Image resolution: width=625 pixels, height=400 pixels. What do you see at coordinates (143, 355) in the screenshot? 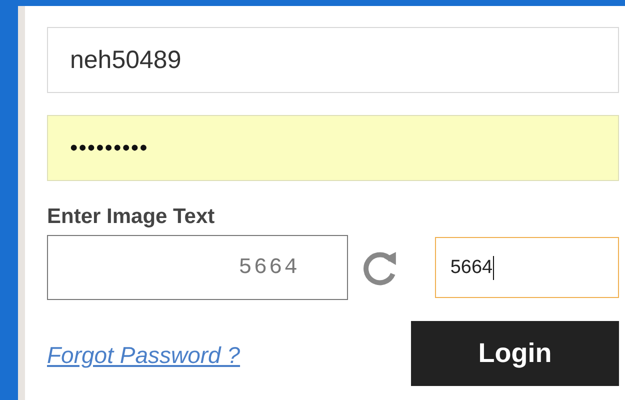
I see `forgot-password-link: Forgot Password ?` at bounding box center [143, 355].